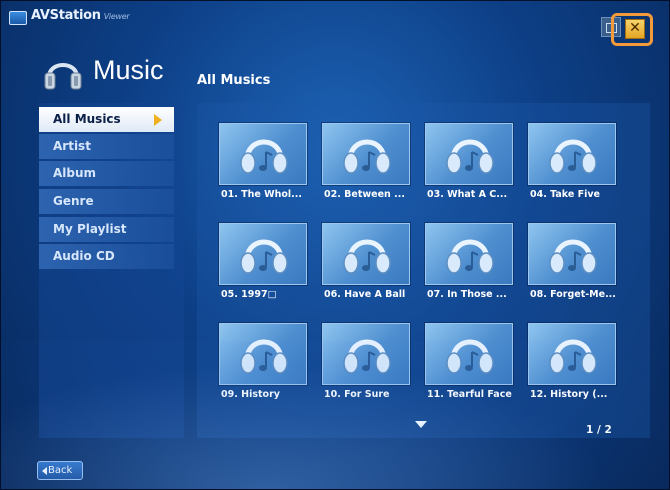  Describe the element at coordinates (234, 80) in the screenshot. I see `section-title: All Musics` at that location.